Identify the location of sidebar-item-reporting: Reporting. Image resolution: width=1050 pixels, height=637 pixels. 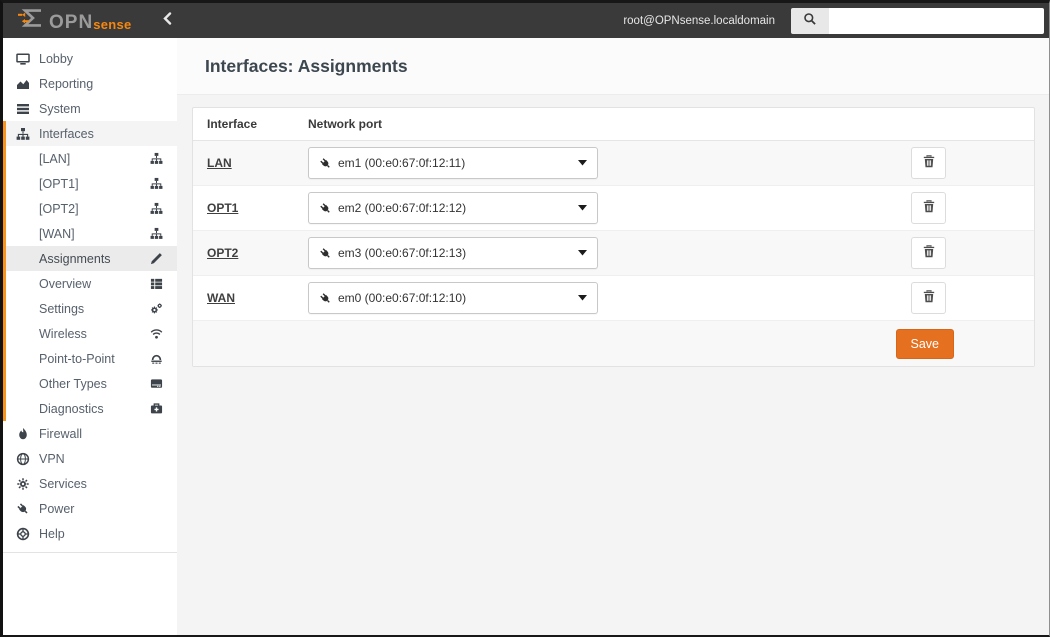
(90, 83).